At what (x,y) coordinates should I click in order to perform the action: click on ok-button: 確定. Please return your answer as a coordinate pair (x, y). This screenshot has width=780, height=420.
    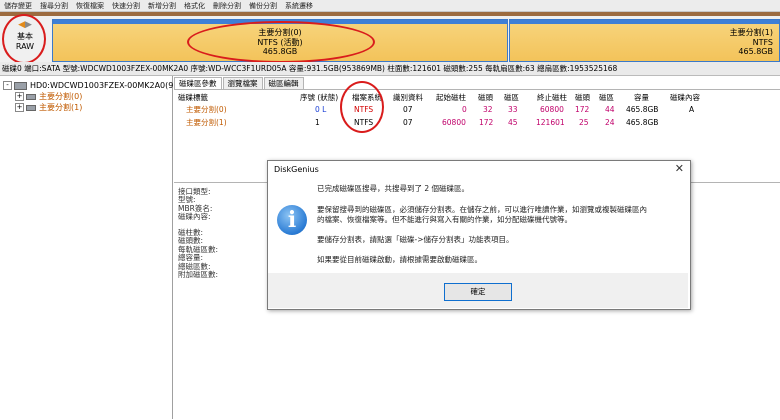
    Looking at the image, I should click on (478, 292).